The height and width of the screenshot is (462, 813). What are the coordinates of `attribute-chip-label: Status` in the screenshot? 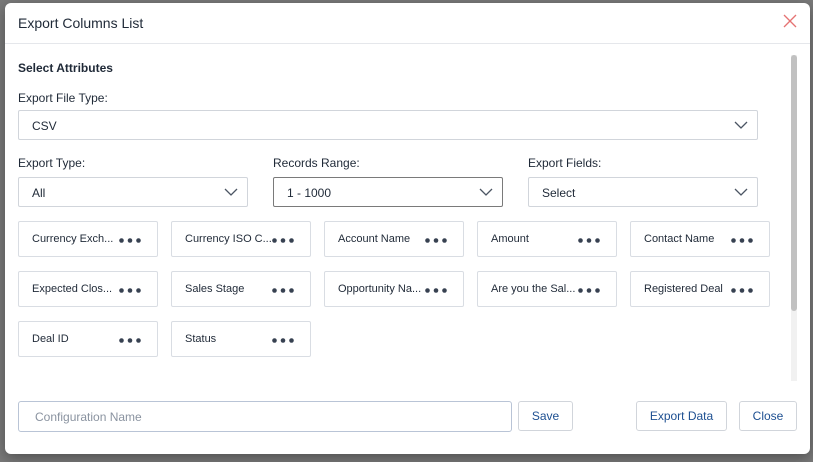 It's located at (201, 339).